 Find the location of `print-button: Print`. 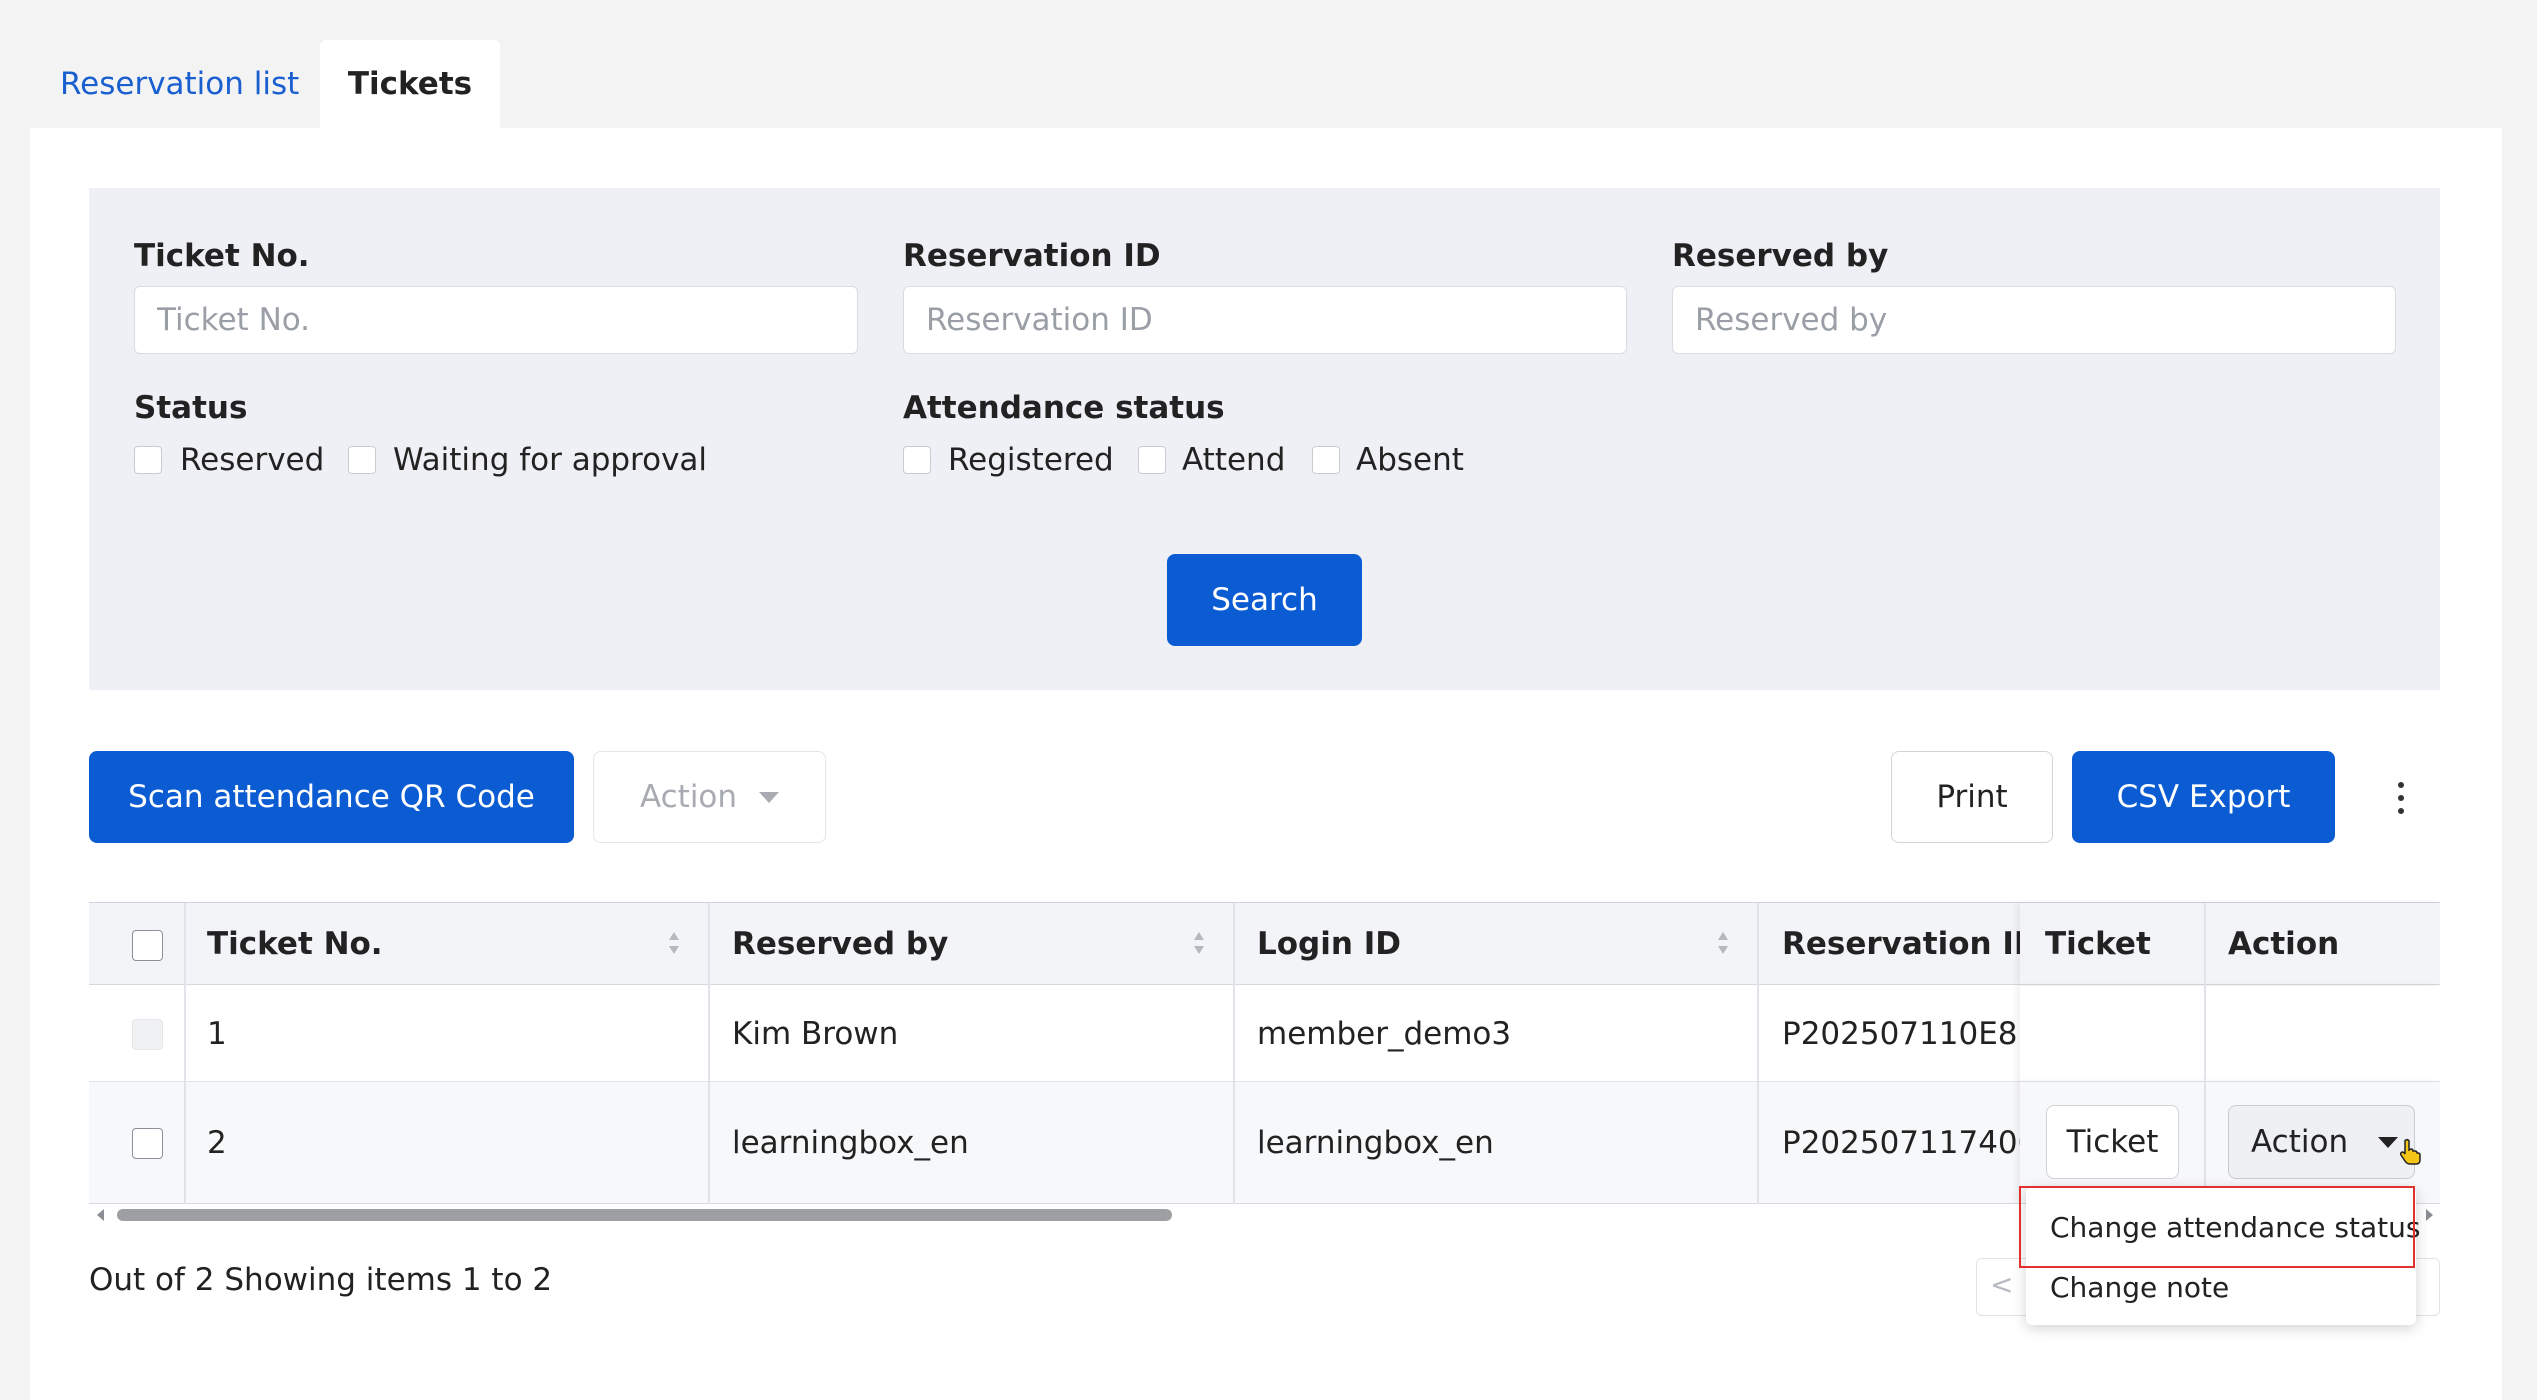

print-button: Print is located at coordinates (1972, 797).